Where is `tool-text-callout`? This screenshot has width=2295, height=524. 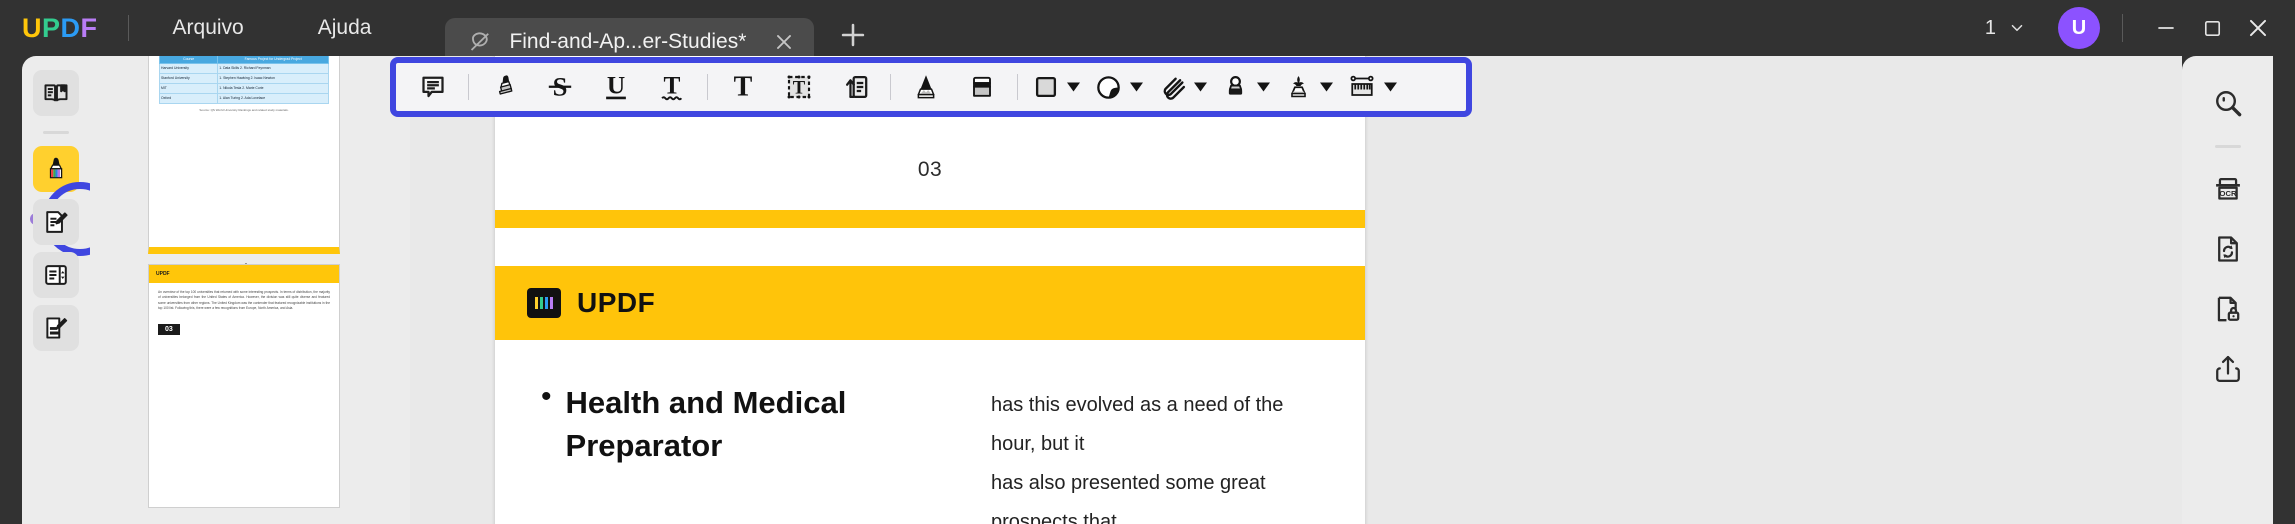 tool-text-callout is located at coordinates (855, 87).